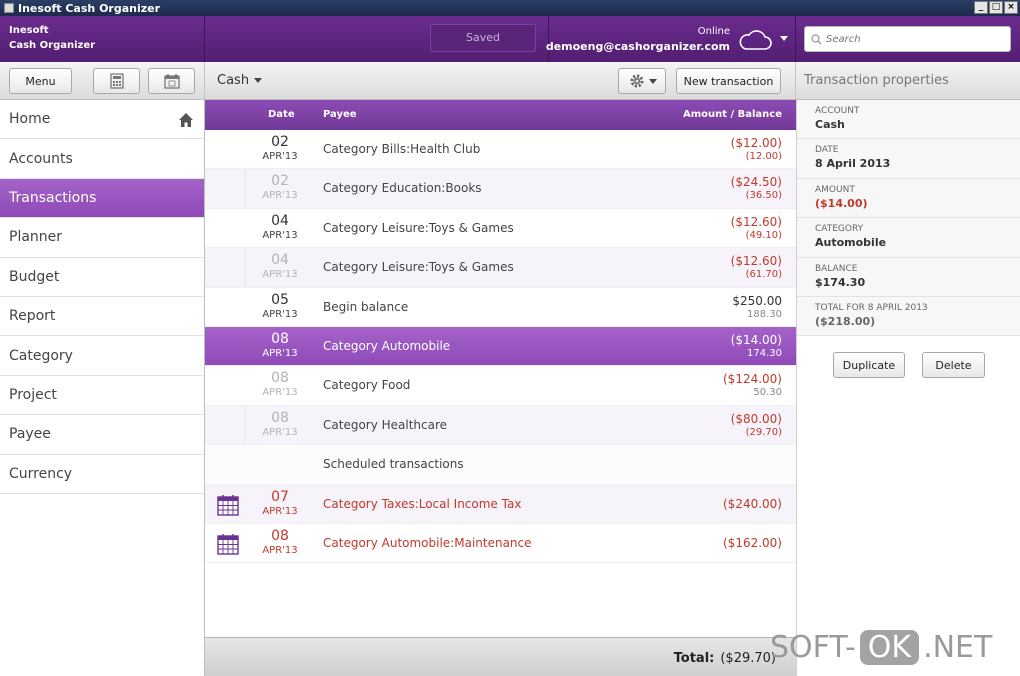 The image size is (1020, 676). I want to click on row-balance: (12.00), so click(763, 156).